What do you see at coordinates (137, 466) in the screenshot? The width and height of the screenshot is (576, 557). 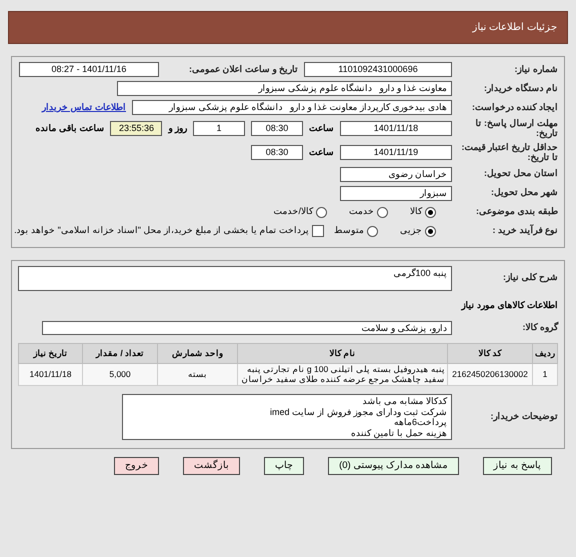 I see `action-button: خروج` at bounding box center [137, 466].